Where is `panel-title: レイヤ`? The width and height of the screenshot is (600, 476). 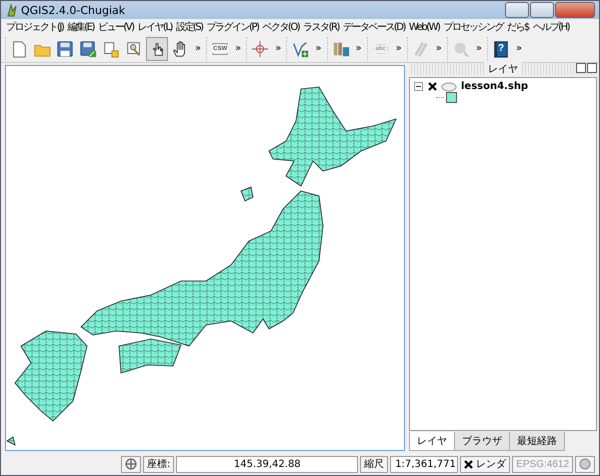 panel-title: レイヤ is located at coordinates (503, 69).